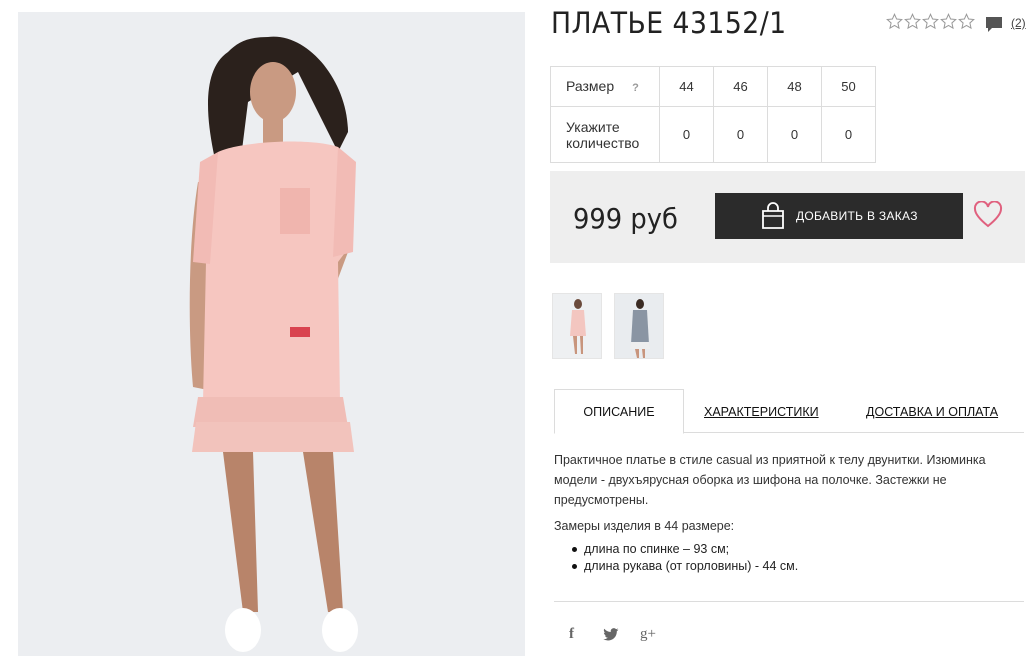  I want to click on list-item: длина рукава (от горловины) - 44 см., so click(684, 566).